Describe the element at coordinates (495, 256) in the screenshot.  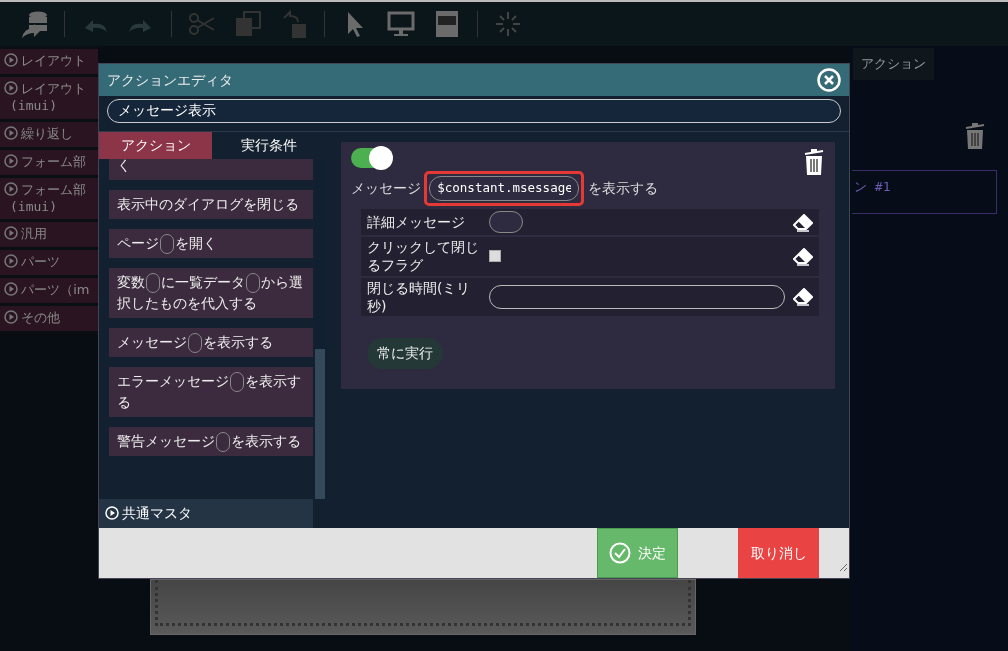
I see `checkbox` at that location.